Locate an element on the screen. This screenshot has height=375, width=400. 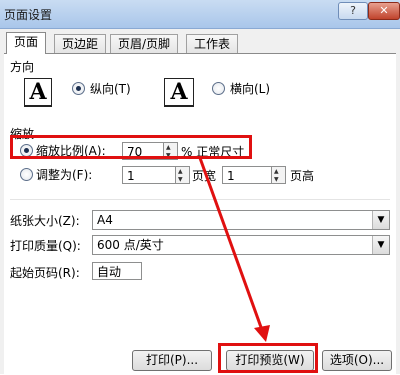
arrow-head-icon is located at coordinates (262, 333).